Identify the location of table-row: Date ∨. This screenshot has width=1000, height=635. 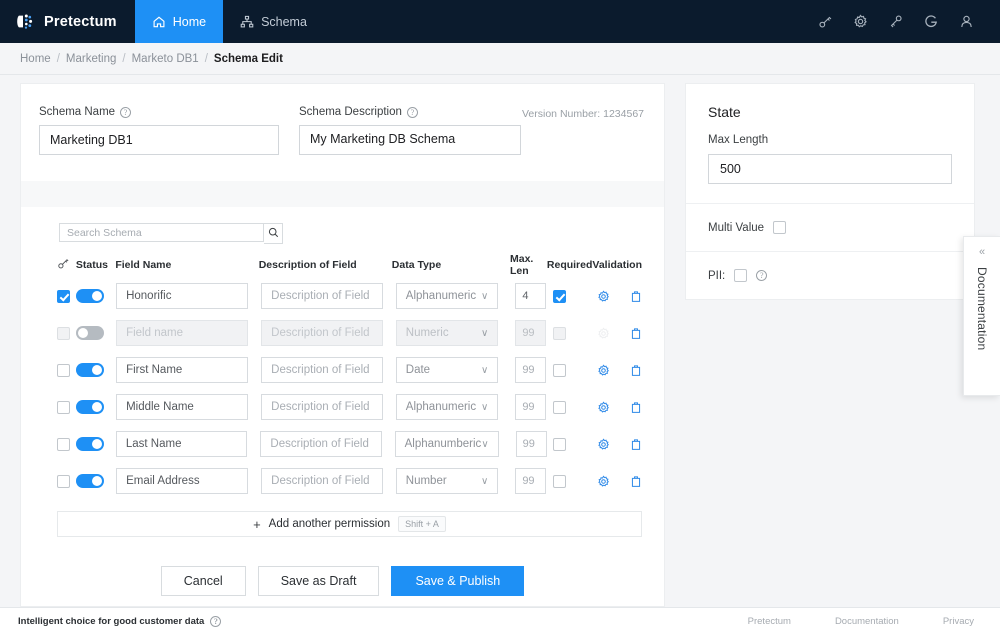
(349, 370).